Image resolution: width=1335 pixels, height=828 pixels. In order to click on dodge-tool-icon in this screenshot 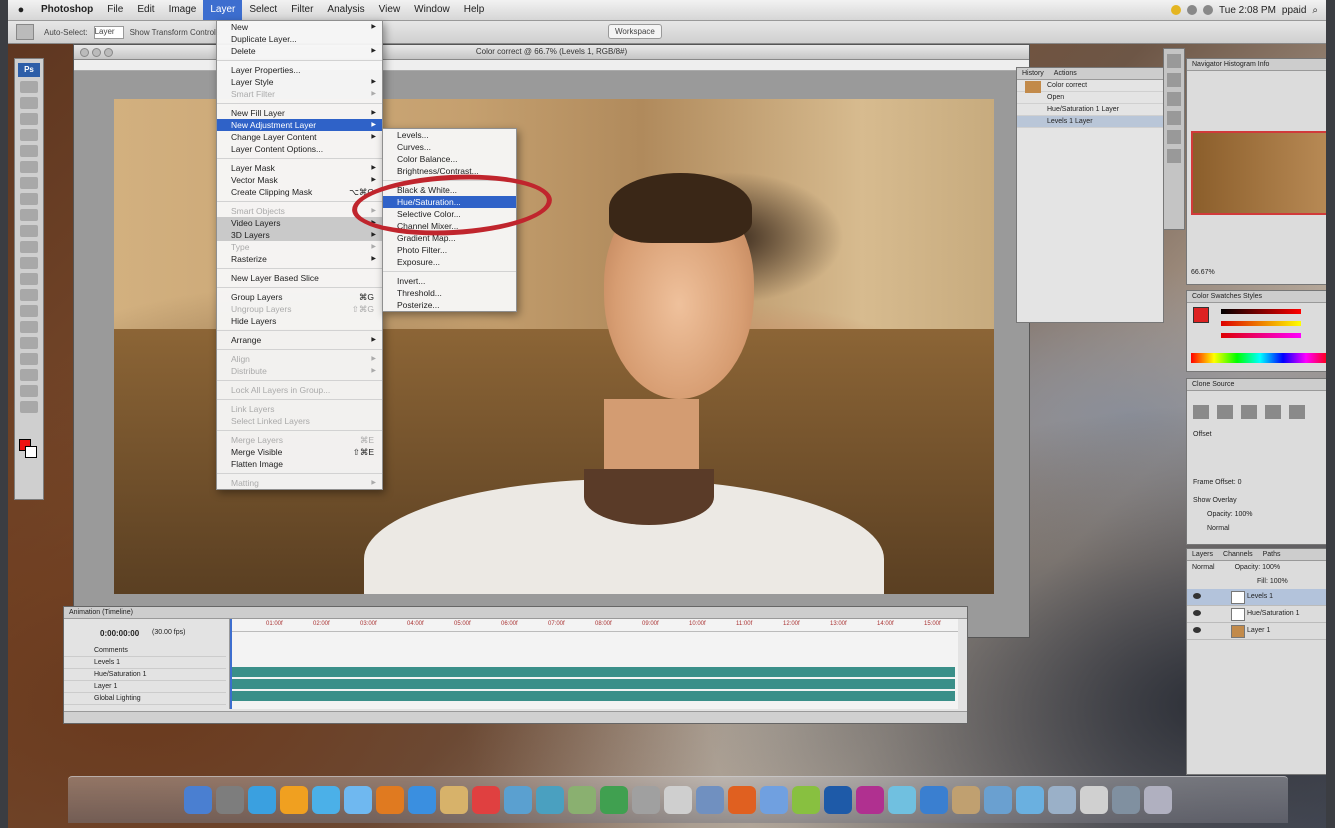, I will do `click(29, 295)`.